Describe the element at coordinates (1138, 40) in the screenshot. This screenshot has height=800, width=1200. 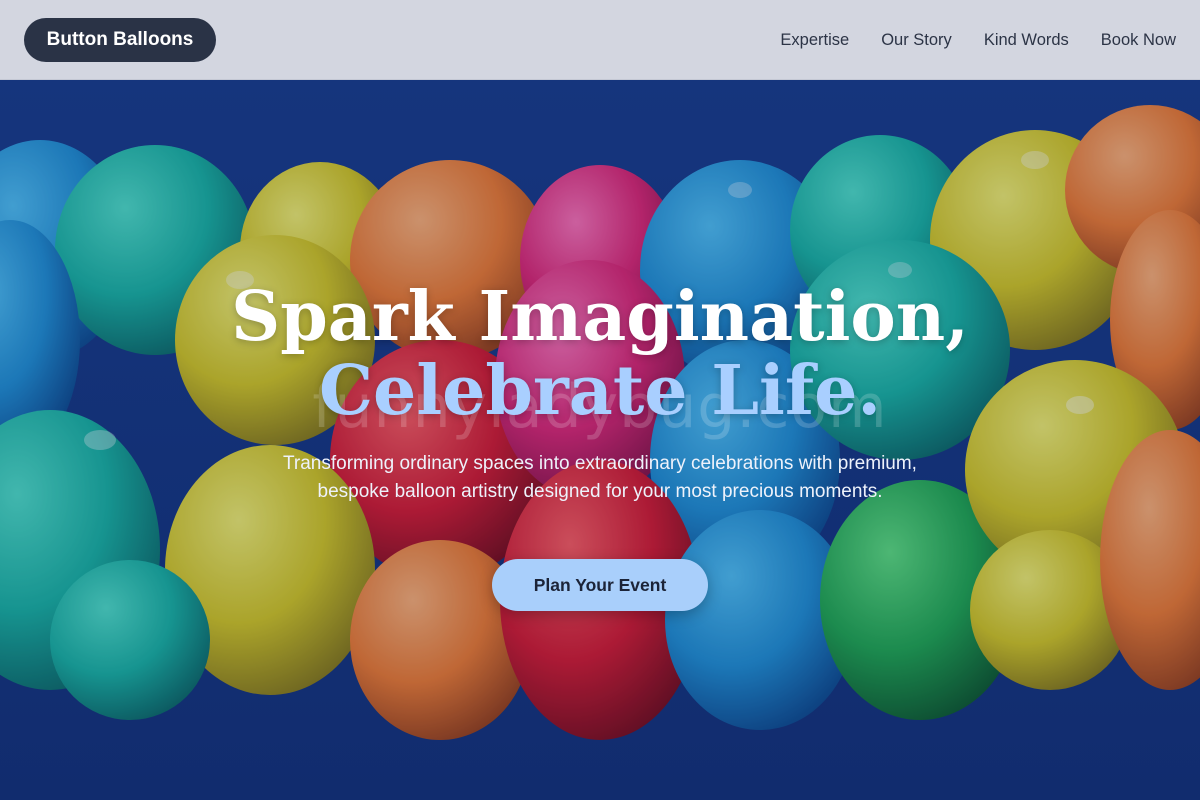
I see `nav-link-book-now: Book Now` at that location.